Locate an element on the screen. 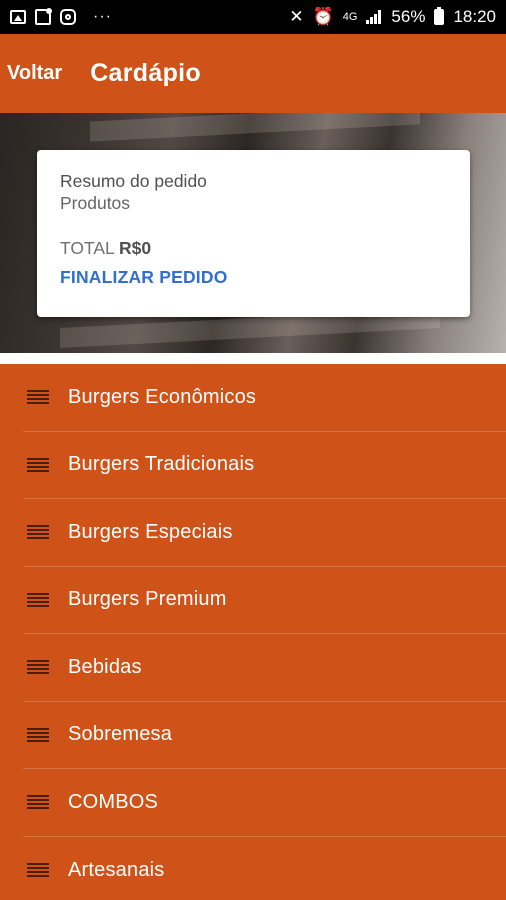  menu-category-label: Bebidas is located at coordinates (105, 666).